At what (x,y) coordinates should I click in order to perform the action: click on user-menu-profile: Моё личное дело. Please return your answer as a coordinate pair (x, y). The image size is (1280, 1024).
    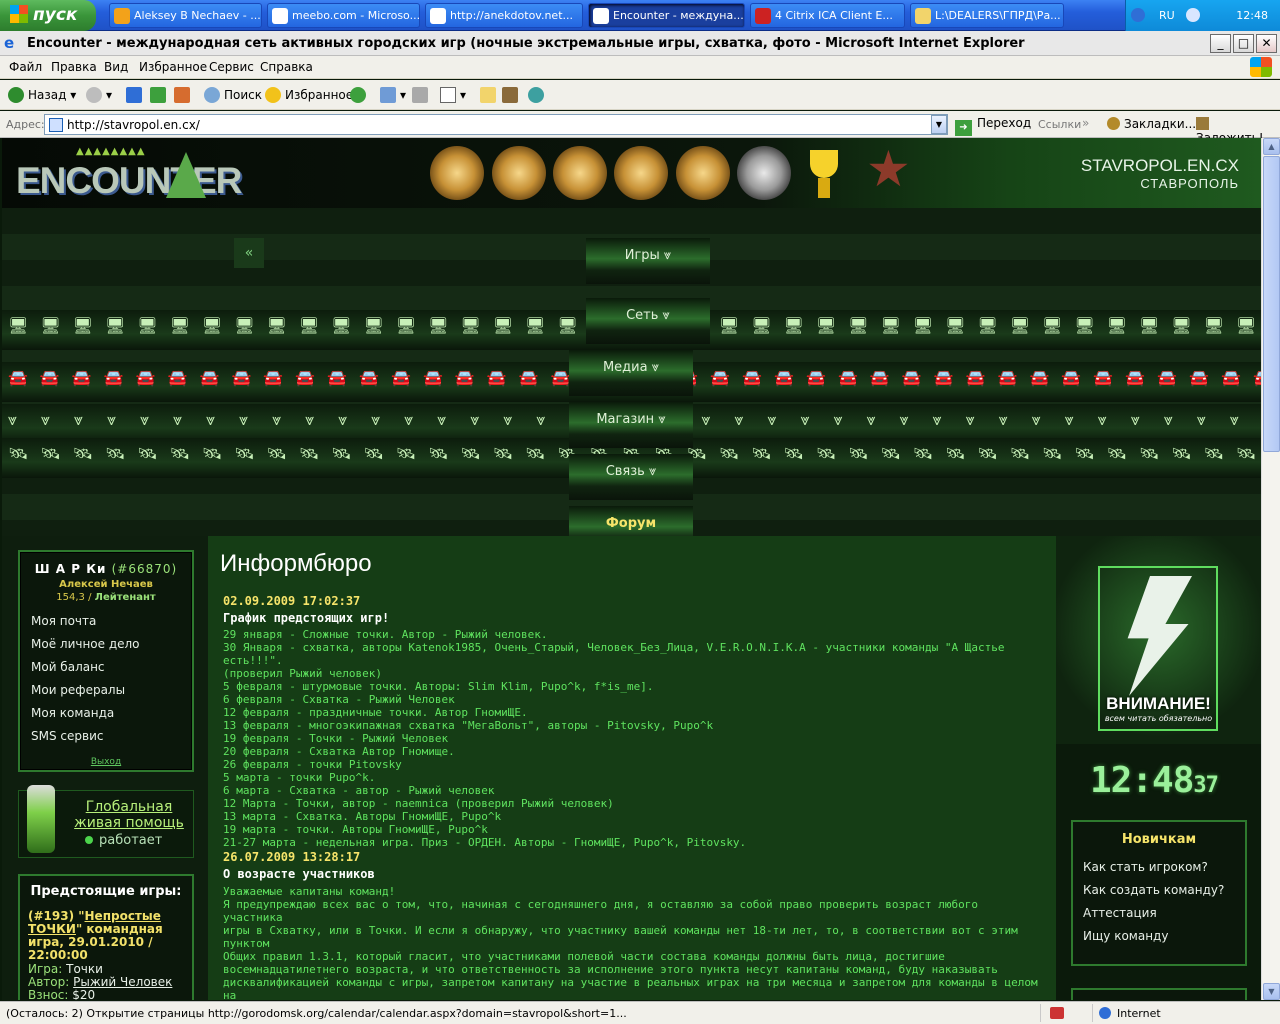
    Looking at the image, I should click on (85, 644).